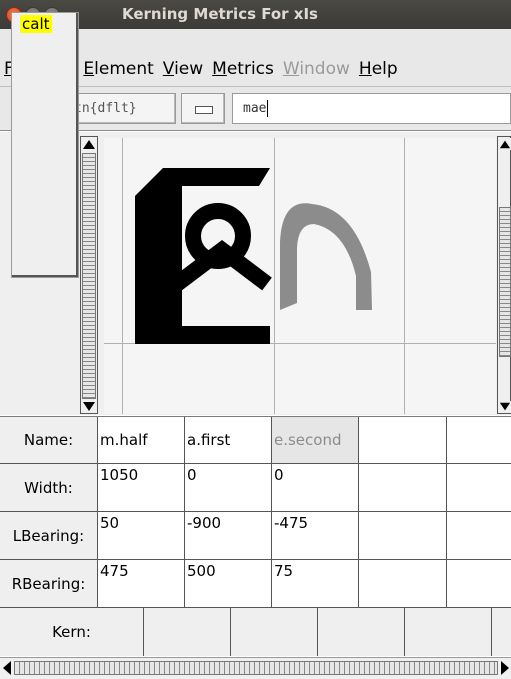  What do you see at coordinates (49, 487) in the screenshot?
I see `row-label-width: Width:` at bounding box center [49, 487].